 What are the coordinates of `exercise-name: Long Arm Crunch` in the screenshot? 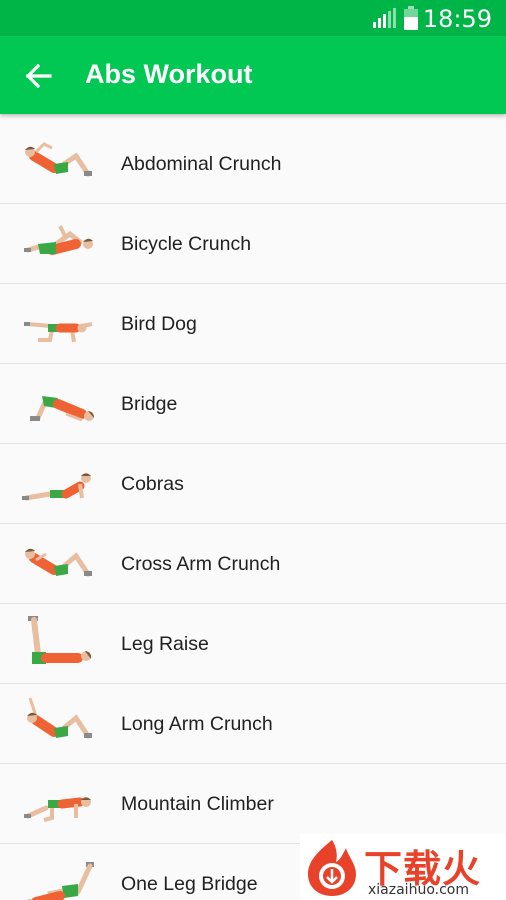 It's located at (197, 724).